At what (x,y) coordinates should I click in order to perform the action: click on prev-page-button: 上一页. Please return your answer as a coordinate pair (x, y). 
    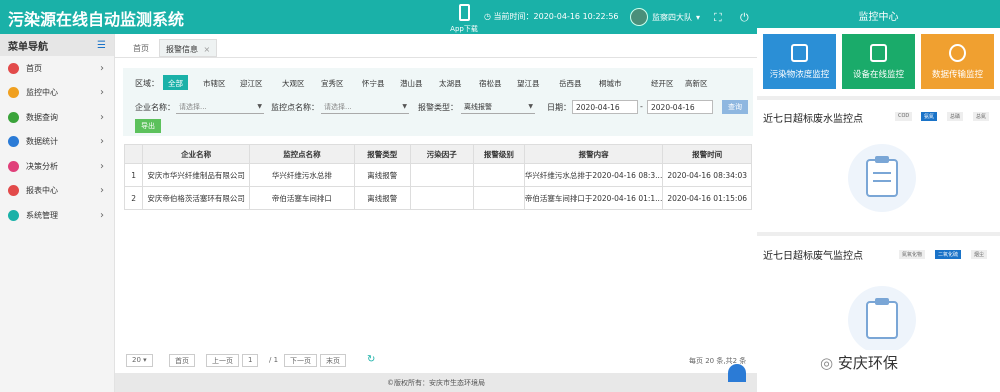
    Looking at the image, I should click on (222, 360).